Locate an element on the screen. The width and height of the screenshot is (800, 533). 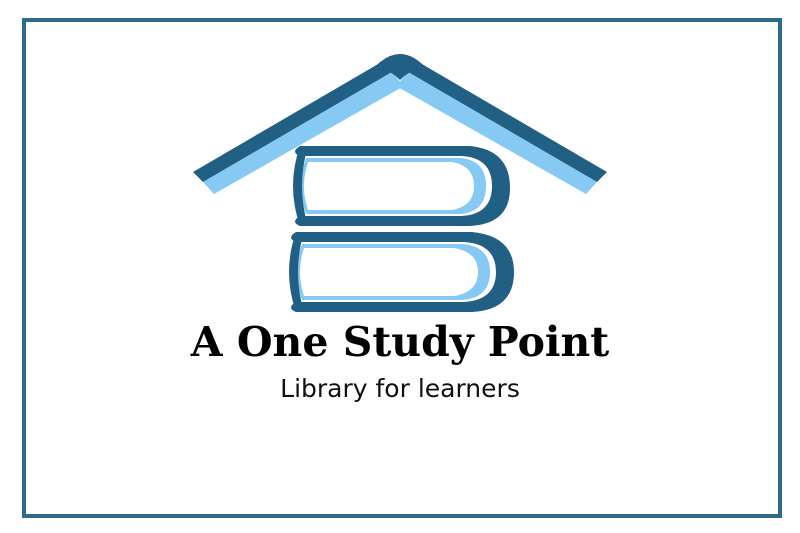
lower-book-icon is located at coordinates (401, 272).